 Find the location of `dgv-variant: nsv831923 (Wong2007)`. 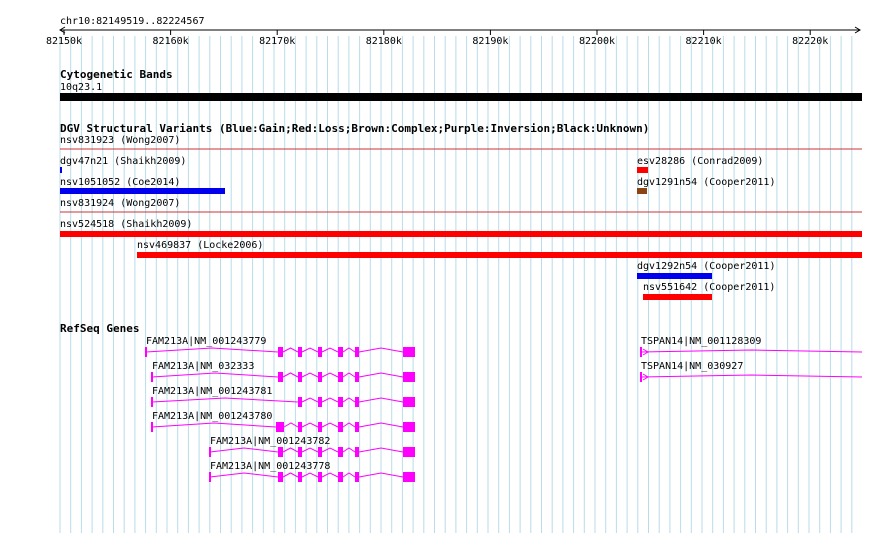

dgv-variant: nsv831923 (Wong2007) is located at coordinates (120, 140).